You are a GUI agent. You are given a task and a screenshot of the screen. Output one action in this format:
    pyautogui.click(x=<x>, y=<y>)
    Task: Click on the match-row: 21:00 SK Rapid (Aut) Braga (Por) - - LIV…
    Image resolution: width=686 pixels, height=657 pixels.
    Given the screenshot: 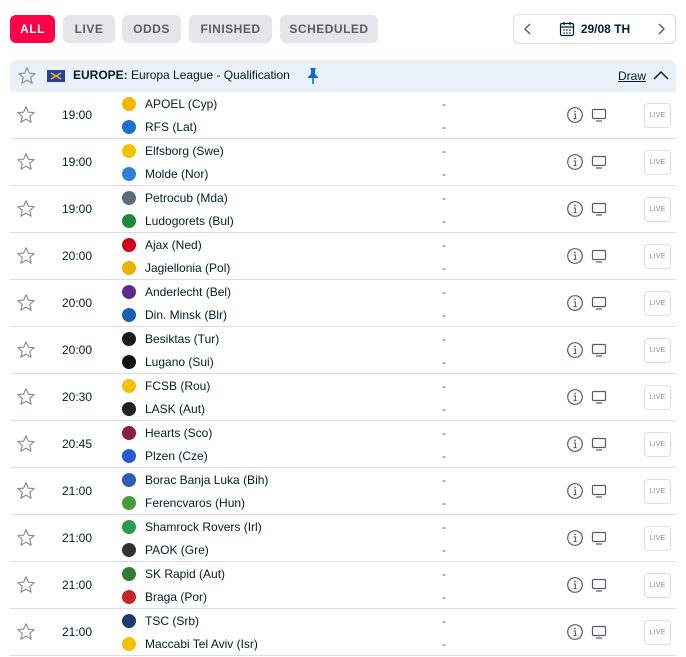 What is the action you would take?
    pyautogui.click(x=343, y=585)
    